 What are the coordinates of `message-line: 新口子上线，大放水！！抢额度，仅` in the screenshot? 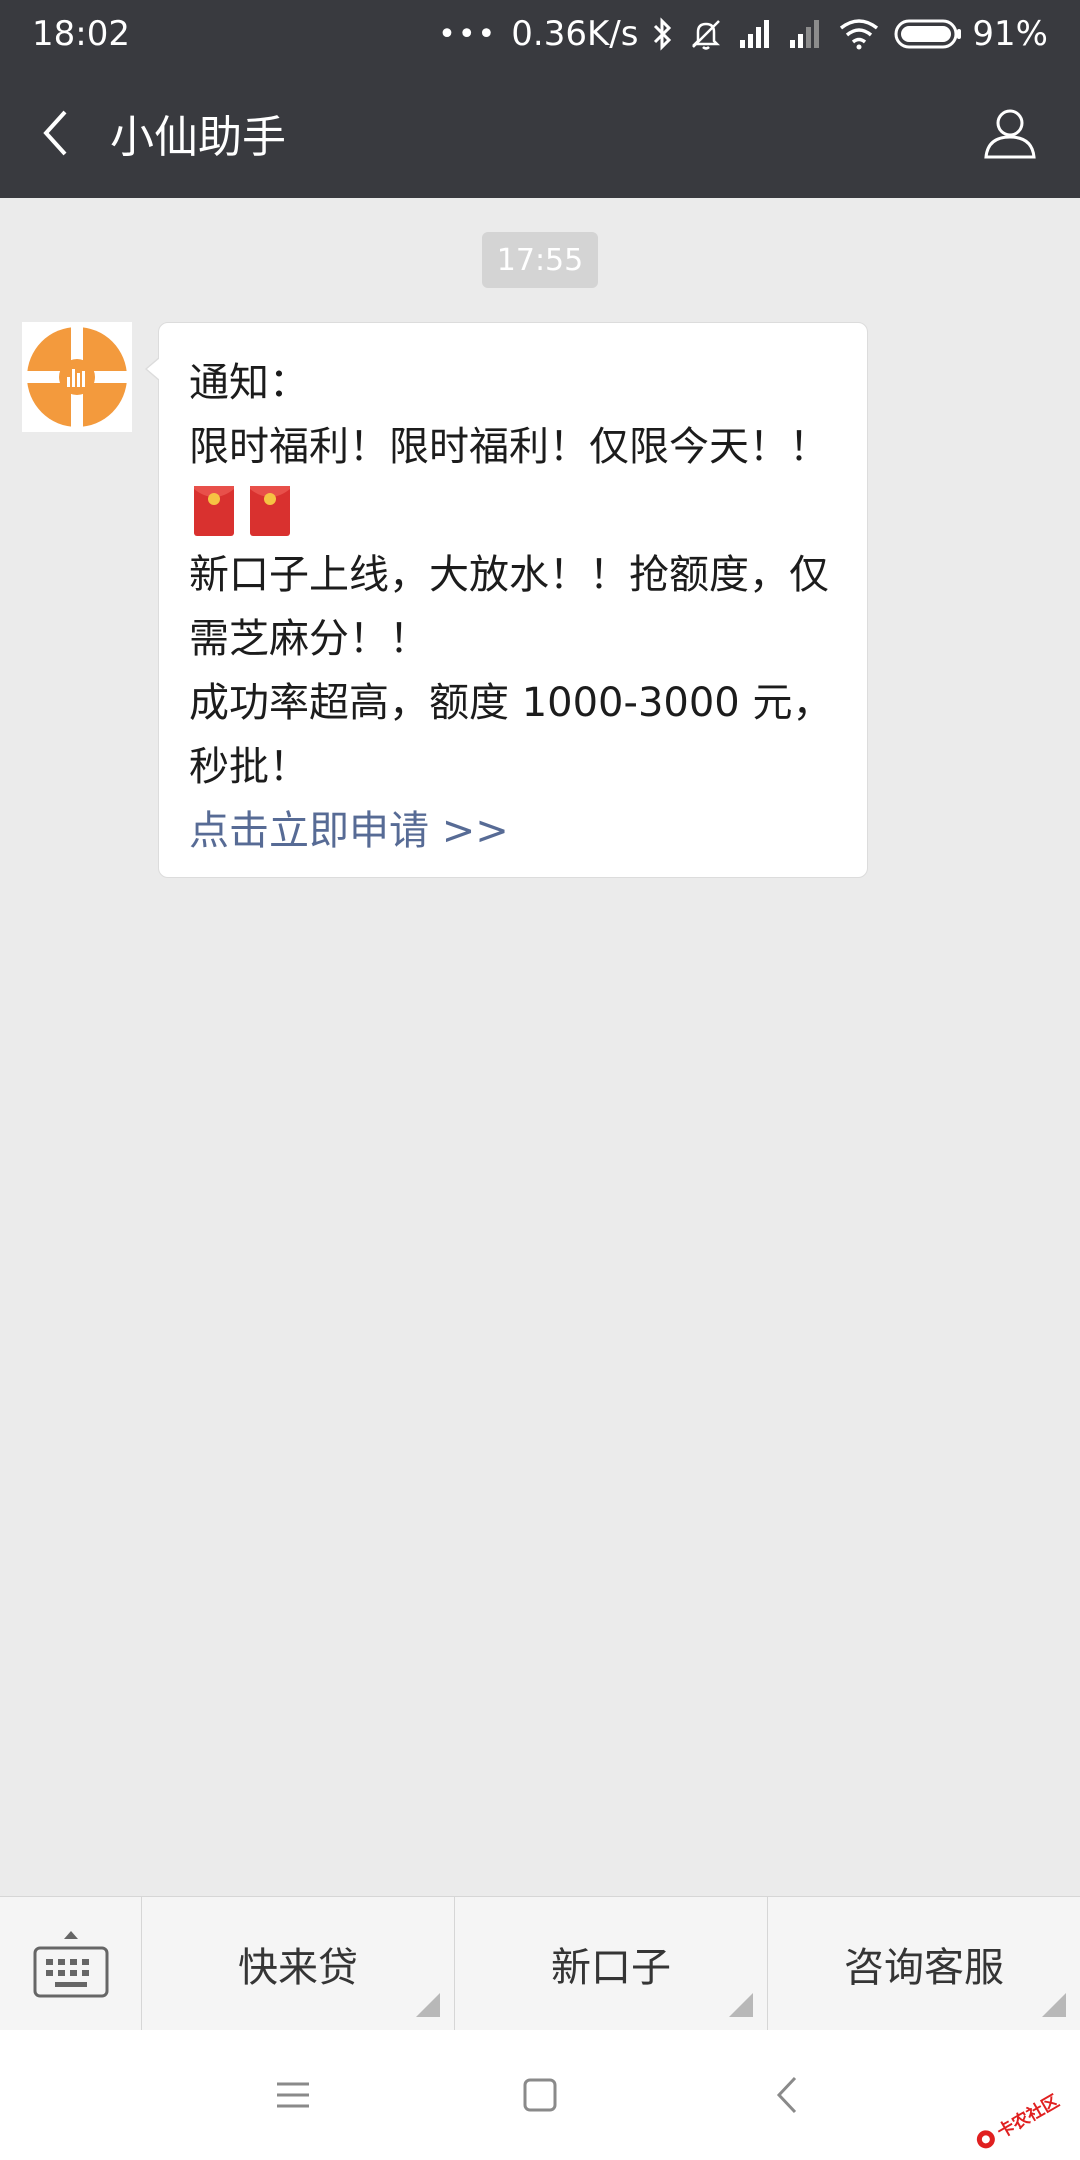 It's located at (509, 575).